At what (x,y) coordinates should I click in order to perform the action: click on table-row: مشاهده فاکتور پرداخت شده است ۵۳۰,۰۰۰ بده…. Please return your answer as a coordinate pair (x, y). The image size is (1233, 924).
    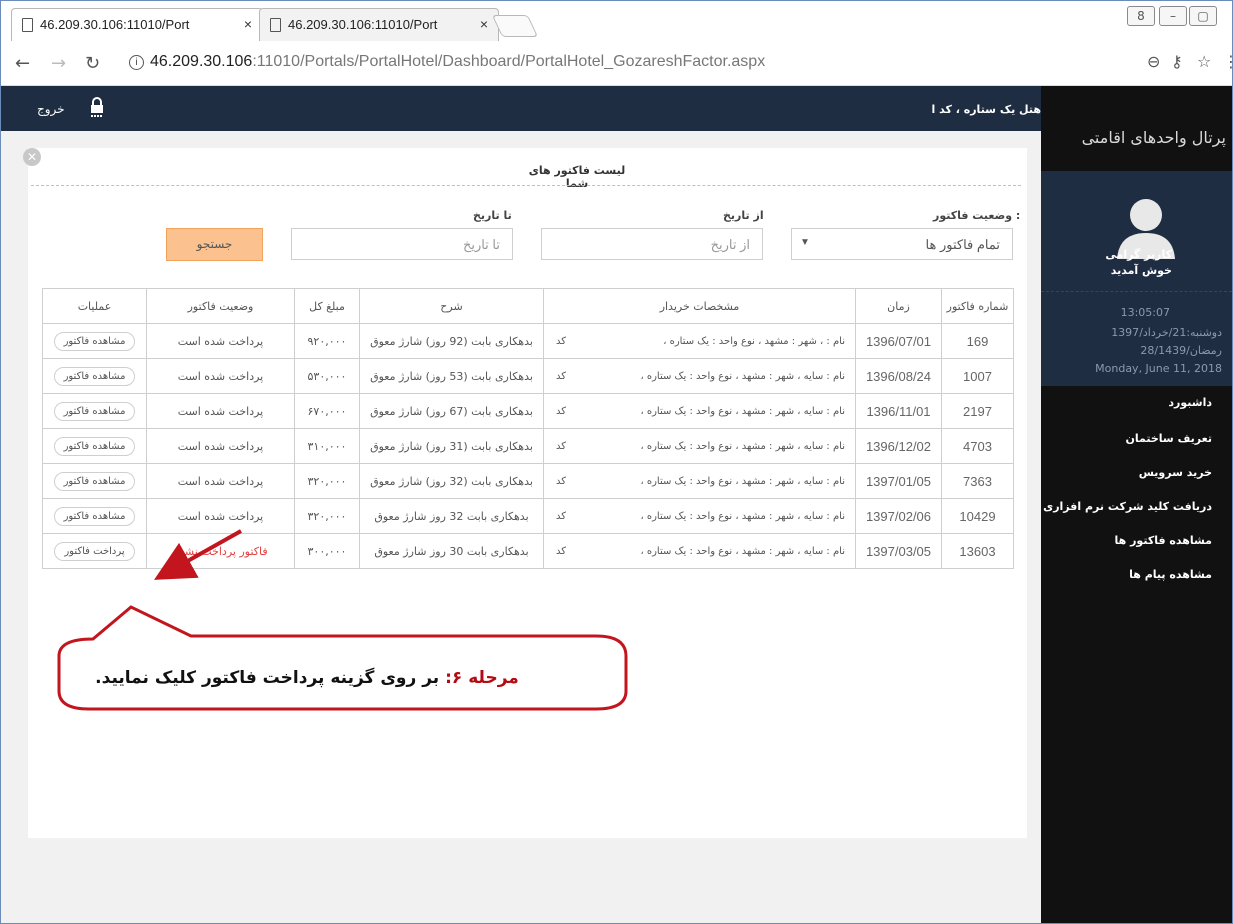
    Looking at the image, I should click on (528, 376).